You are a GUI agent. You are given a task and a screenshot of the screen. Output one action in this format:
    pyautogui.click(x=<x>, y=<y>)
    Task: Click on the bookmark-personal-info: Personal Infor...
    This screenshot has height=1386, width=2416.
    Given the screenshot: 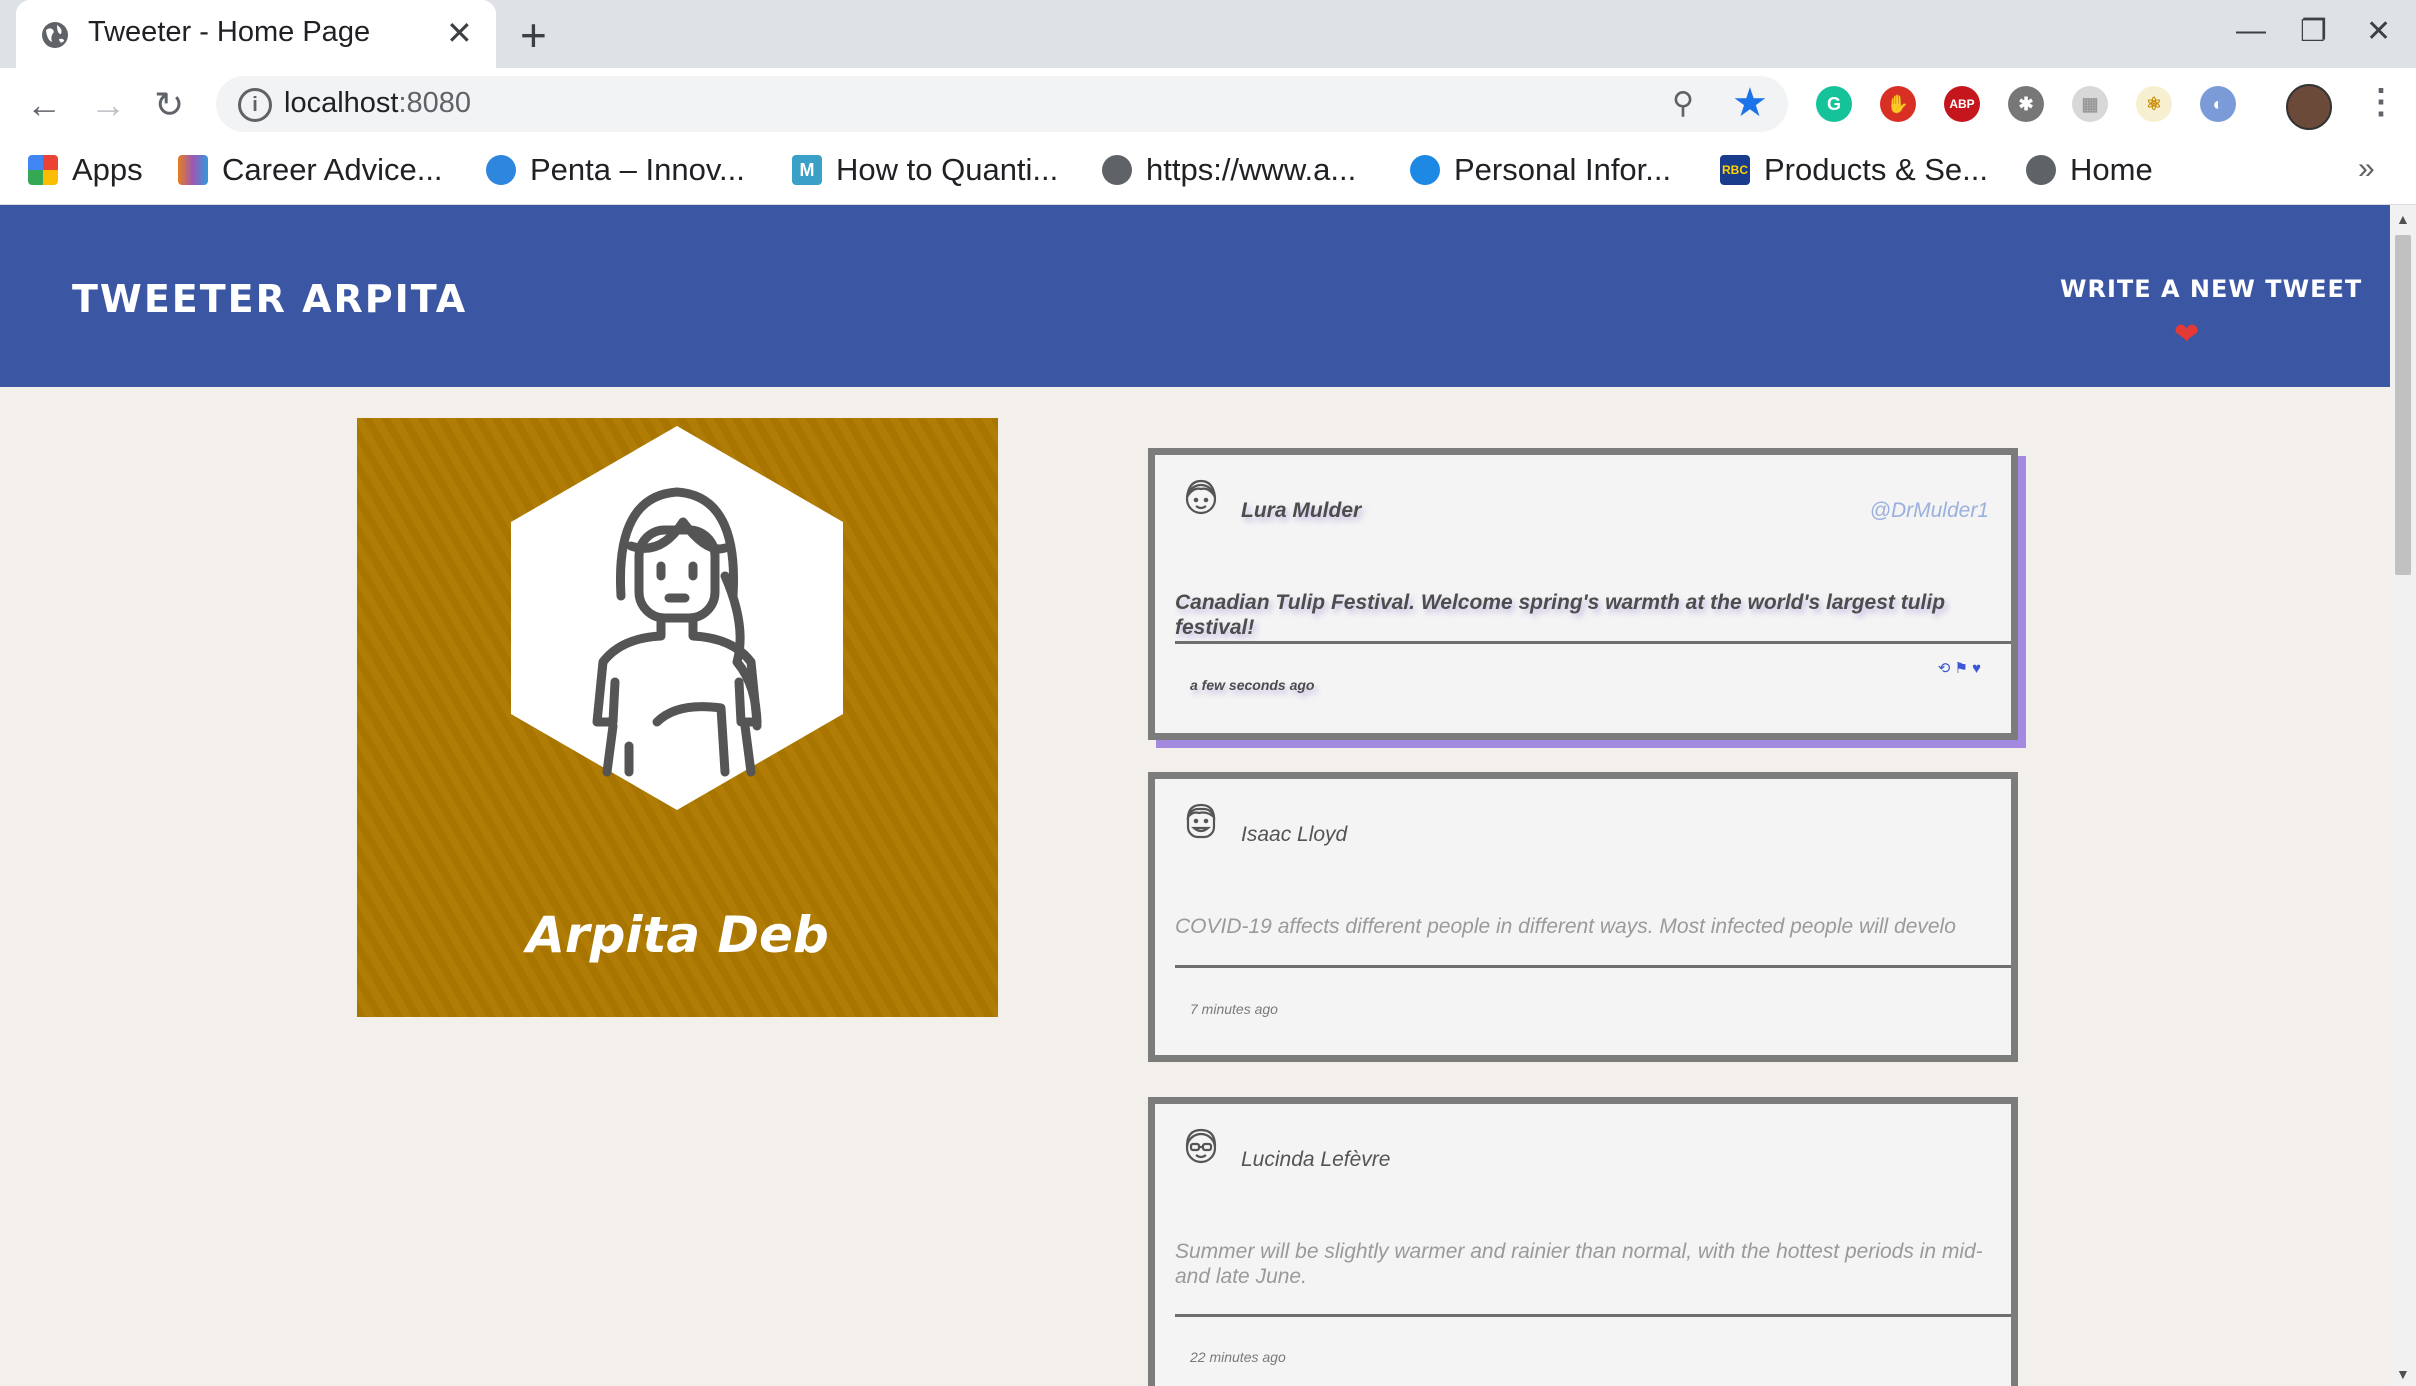 What is the action you would take?
    pyautogui.click(x=1540, y=170)
    